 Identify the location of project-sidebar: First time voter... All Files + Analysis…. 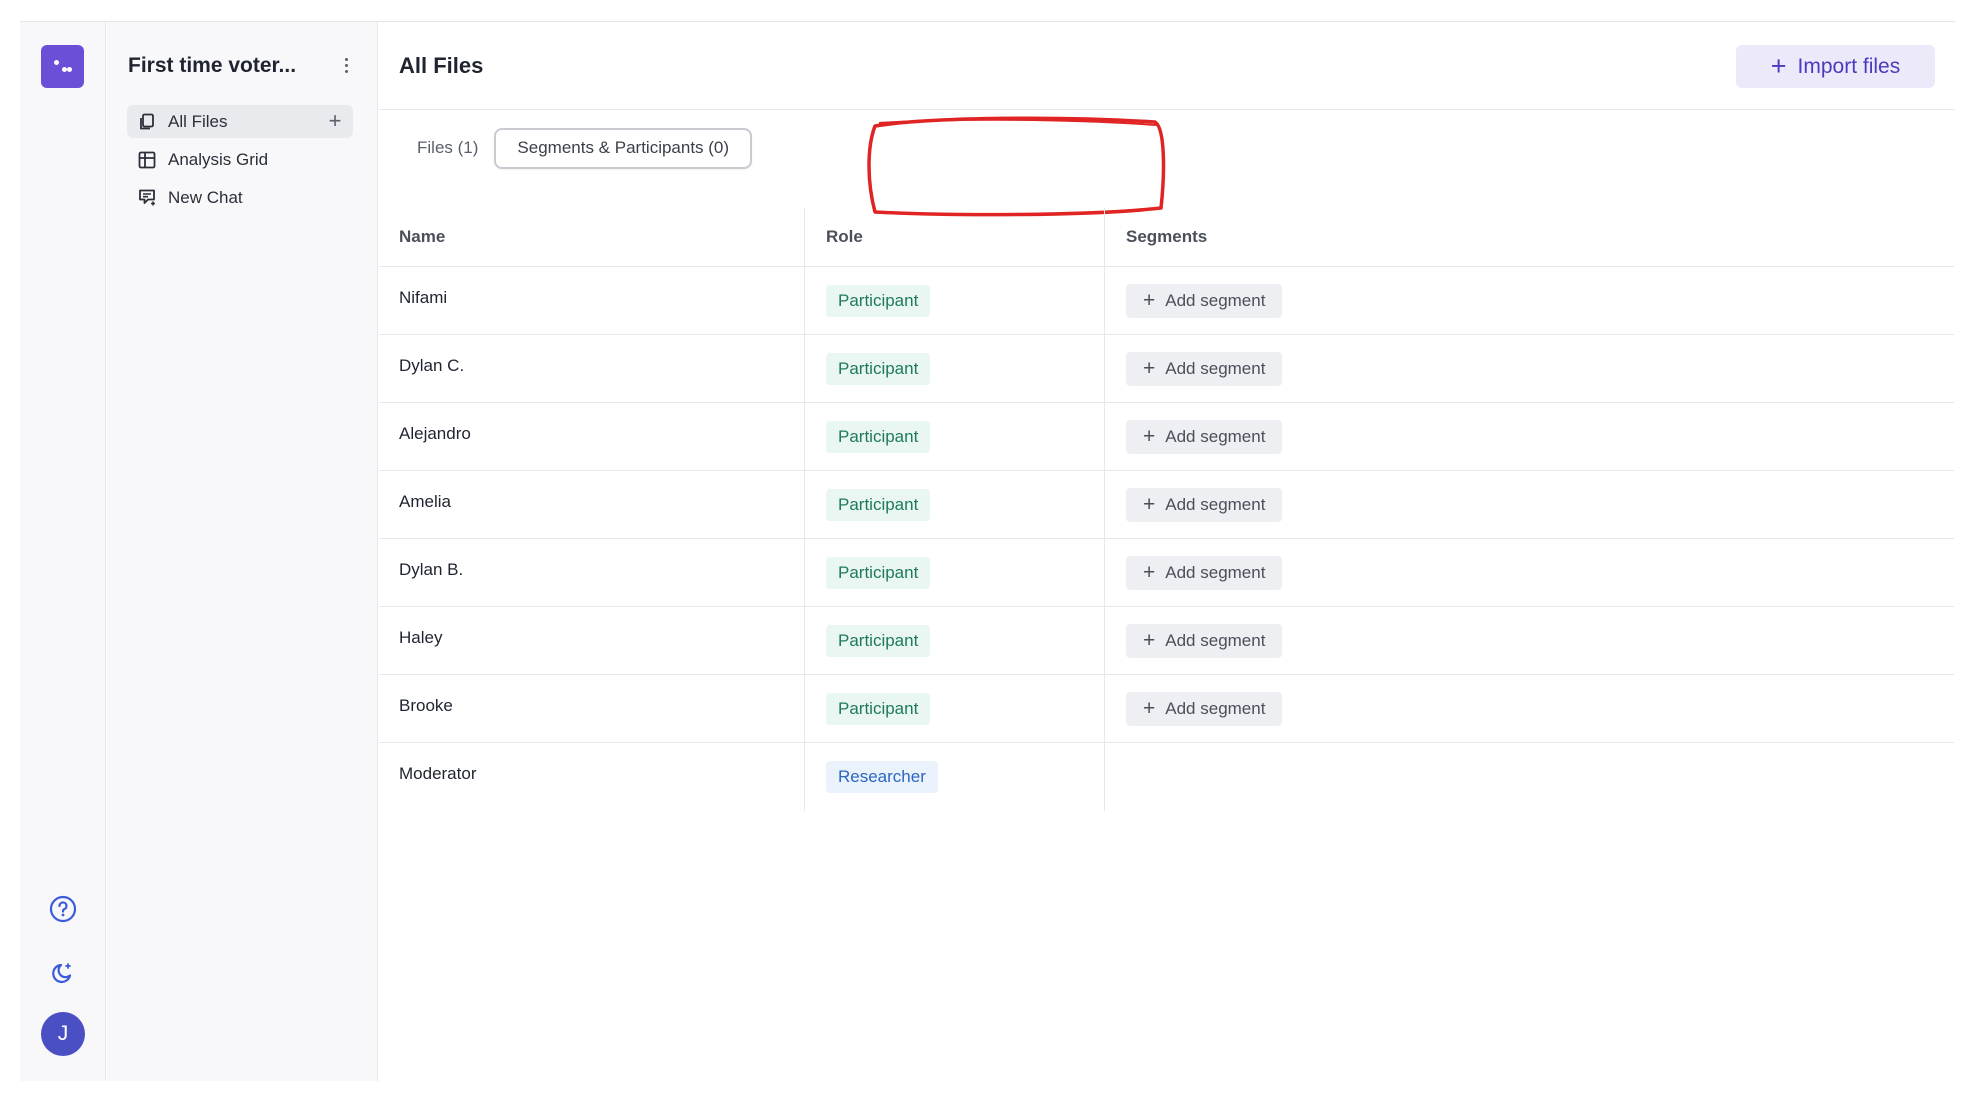
(242, 551).